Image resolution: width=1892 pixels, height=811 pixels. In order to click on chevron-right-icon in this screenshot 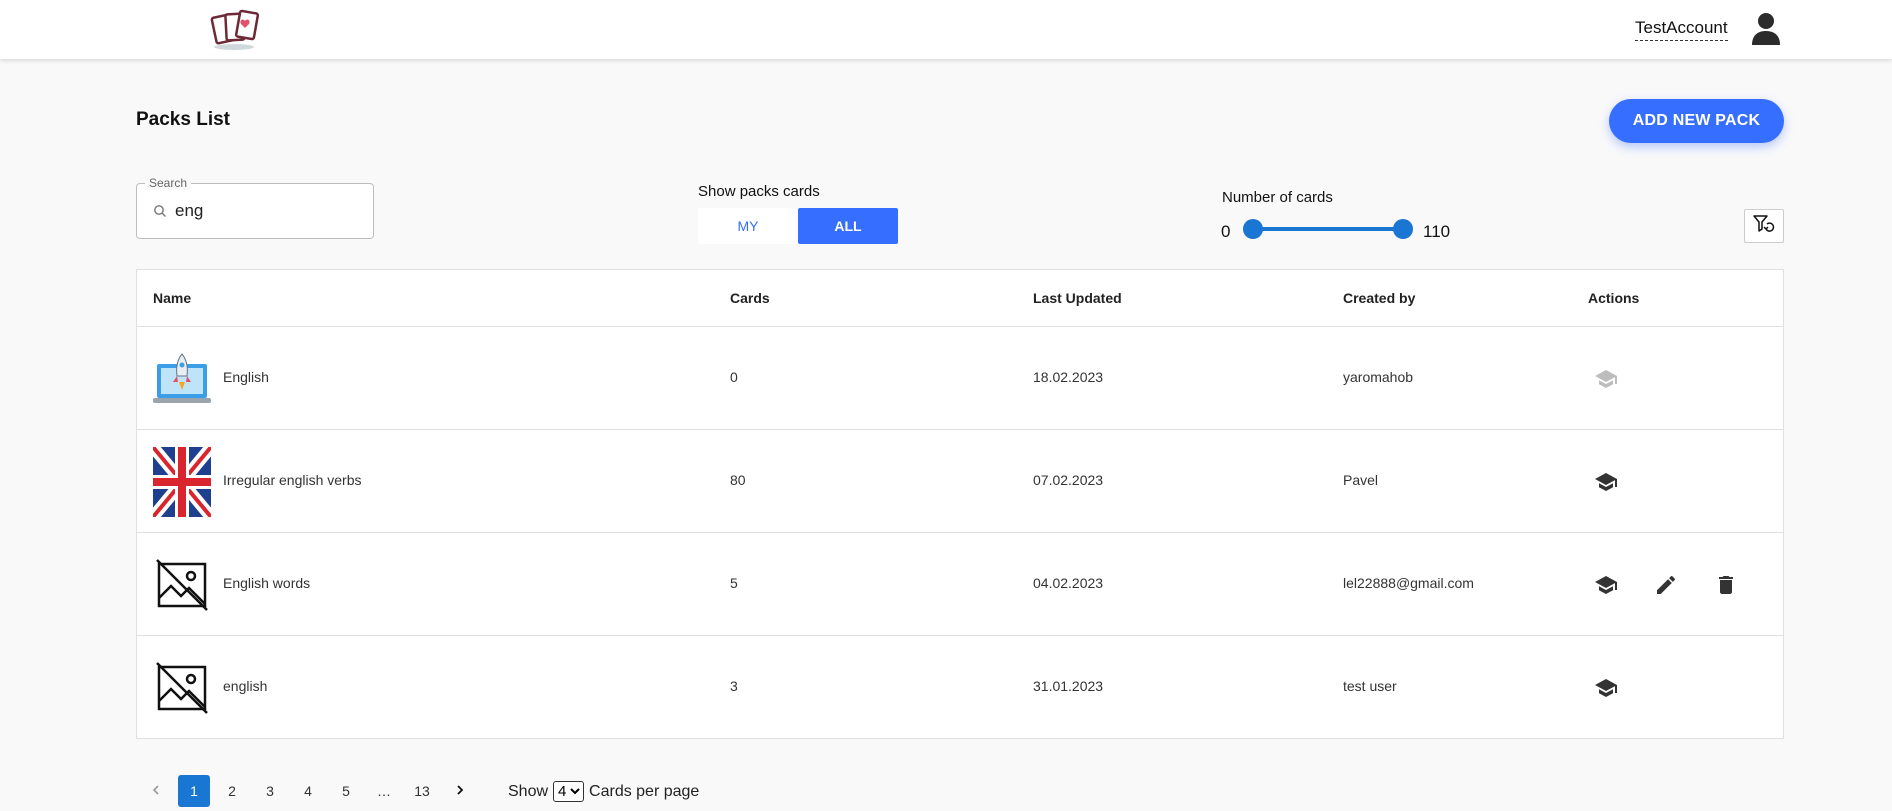, I will do `click(460, 791)`.